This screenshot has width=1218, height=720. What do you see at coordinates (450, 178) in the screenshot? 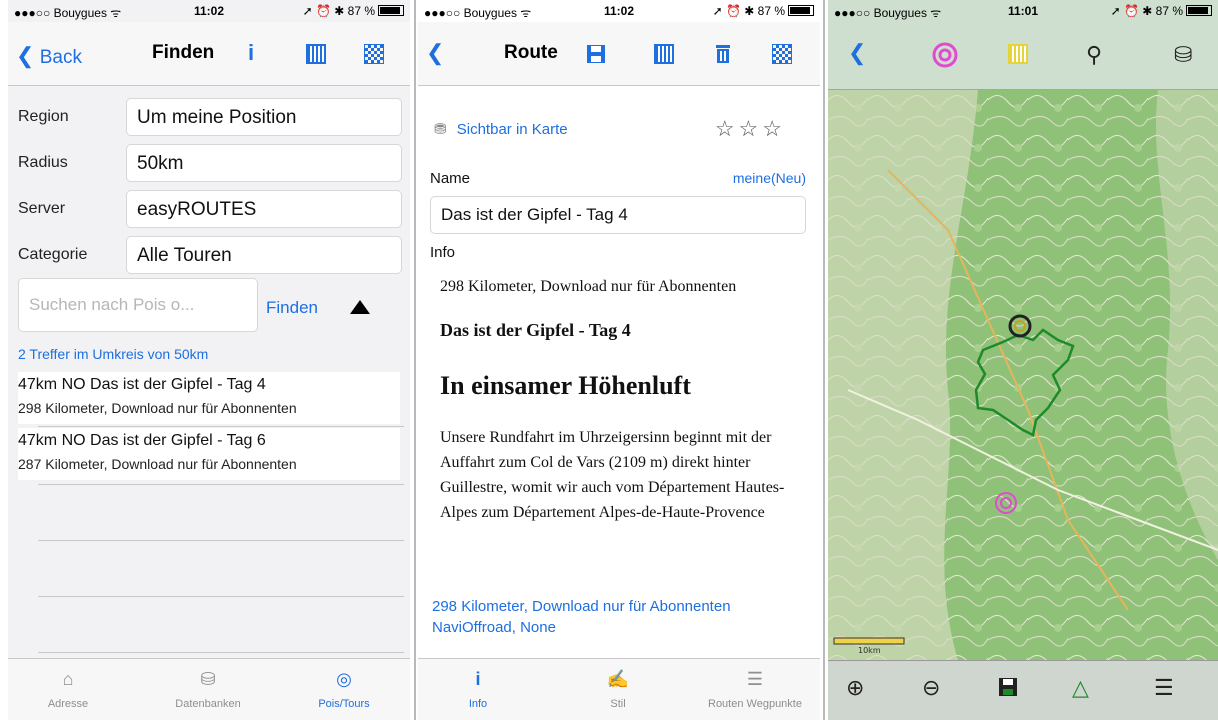
I see `name-label: Name` at bounding box center [450, 178].